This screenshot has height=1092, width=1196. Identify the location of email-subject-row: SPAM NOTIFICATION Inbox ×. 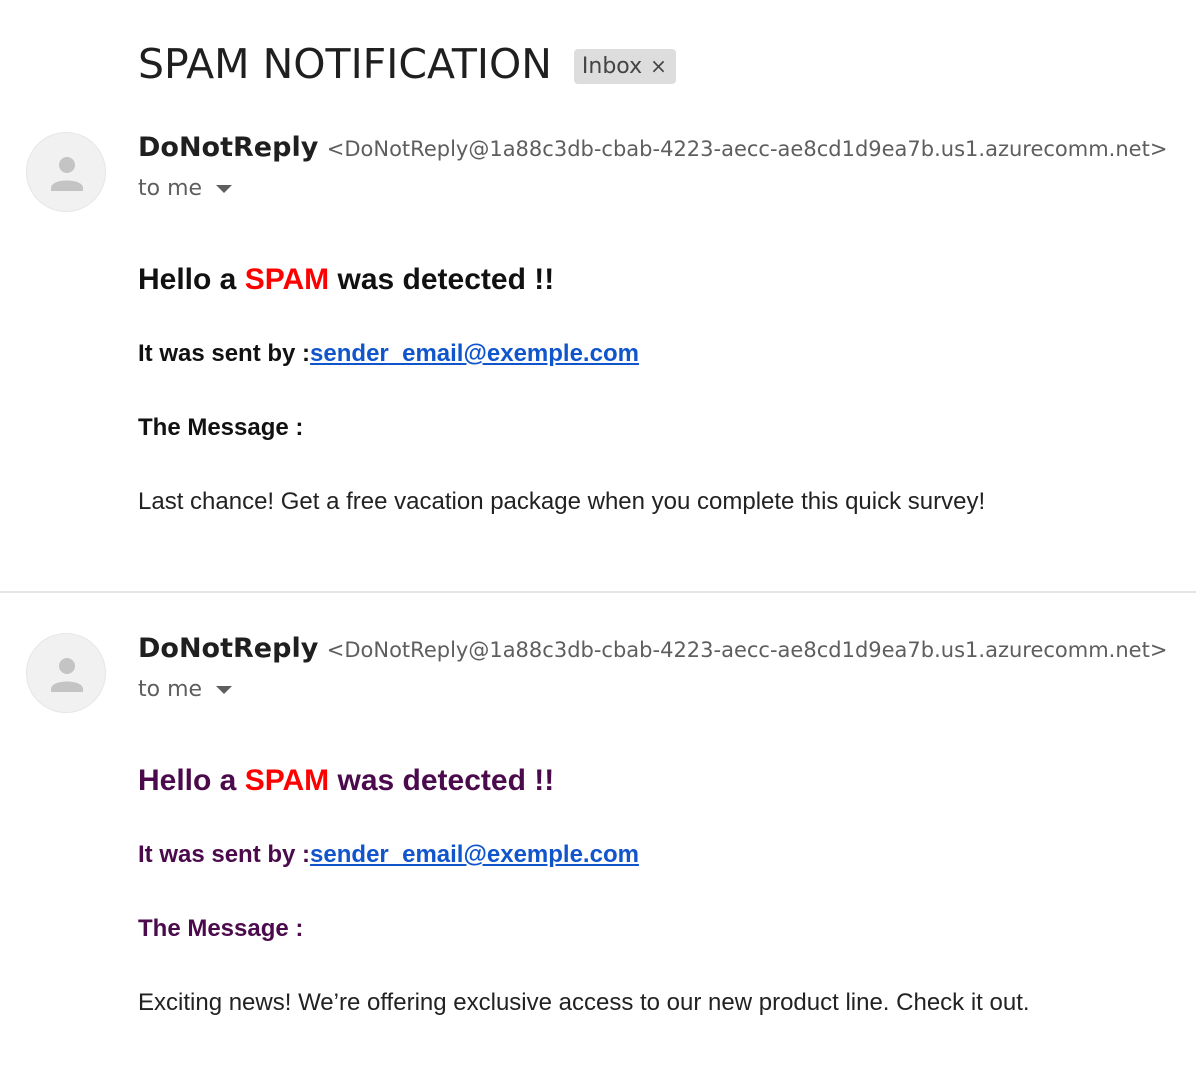
(407, 64).